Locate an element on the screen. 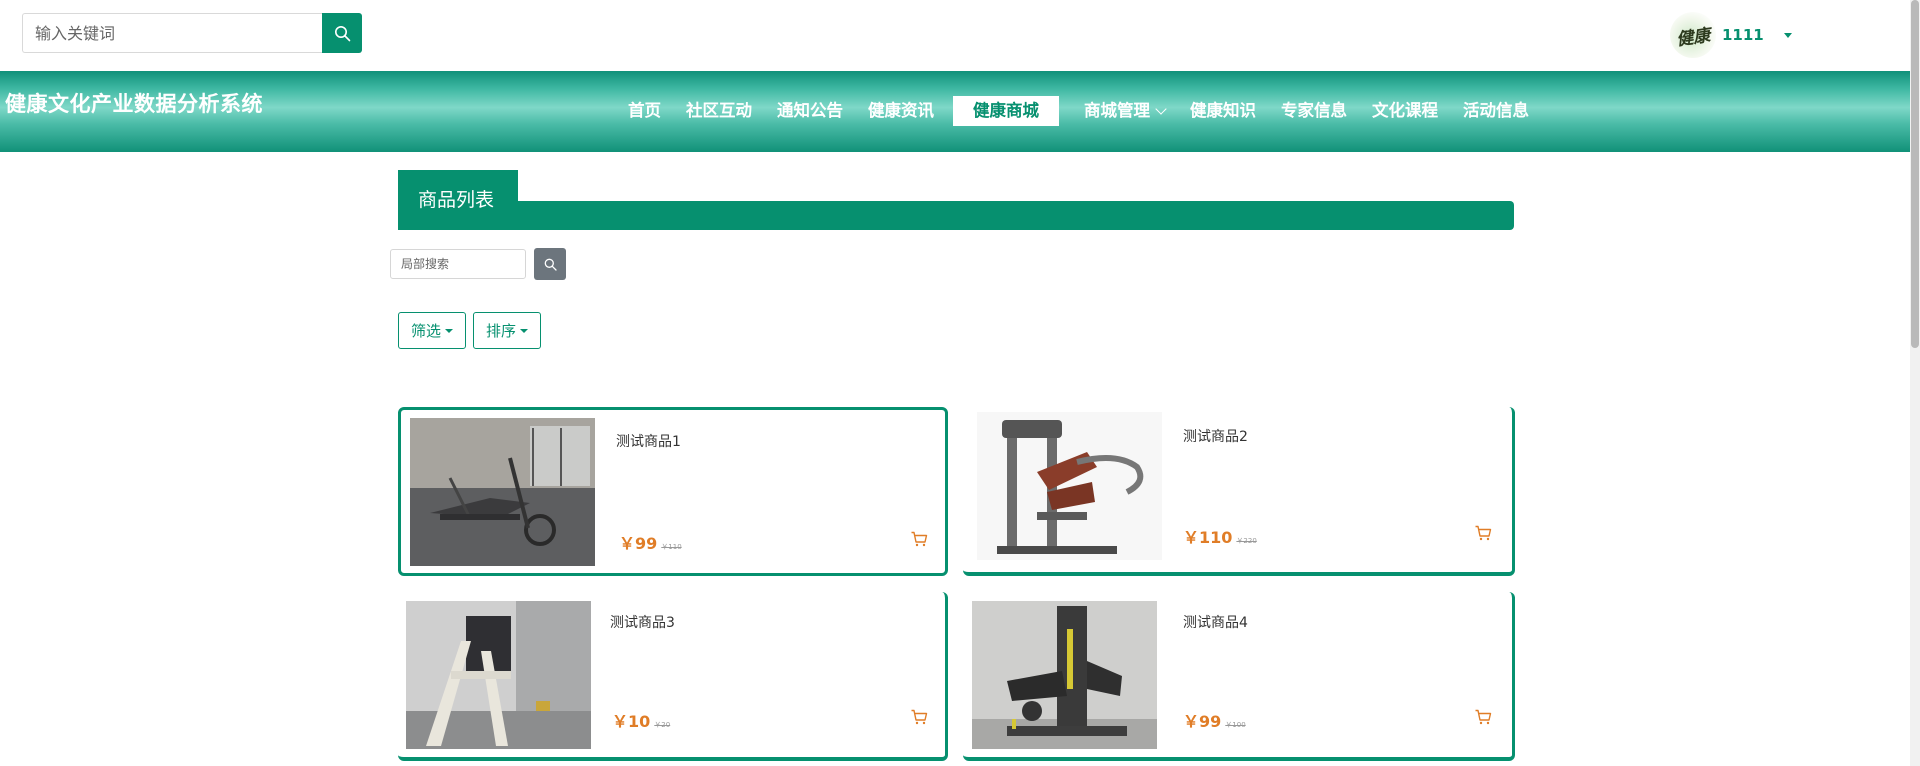  search-button is located at coordinates (342, 33).